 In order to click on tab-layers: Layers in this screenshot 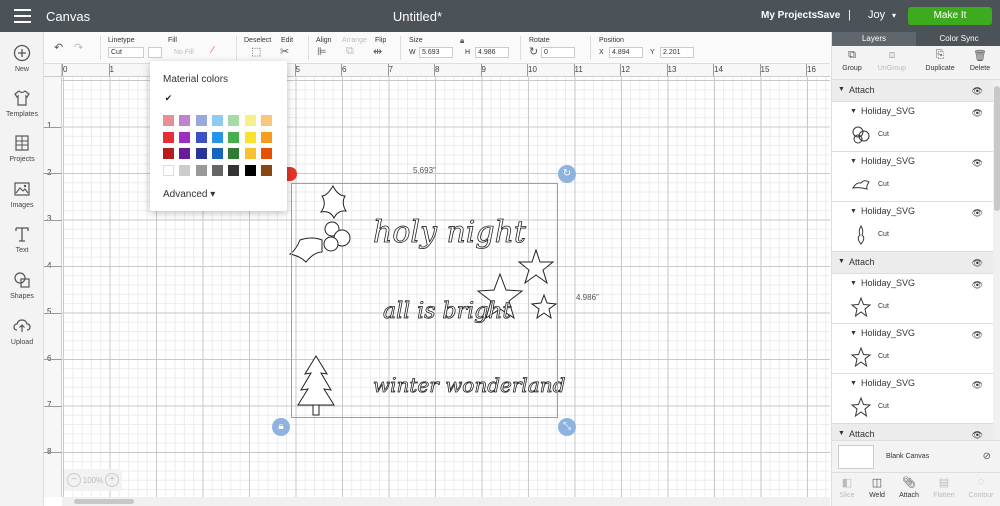, I will do `click(874, 39)`.